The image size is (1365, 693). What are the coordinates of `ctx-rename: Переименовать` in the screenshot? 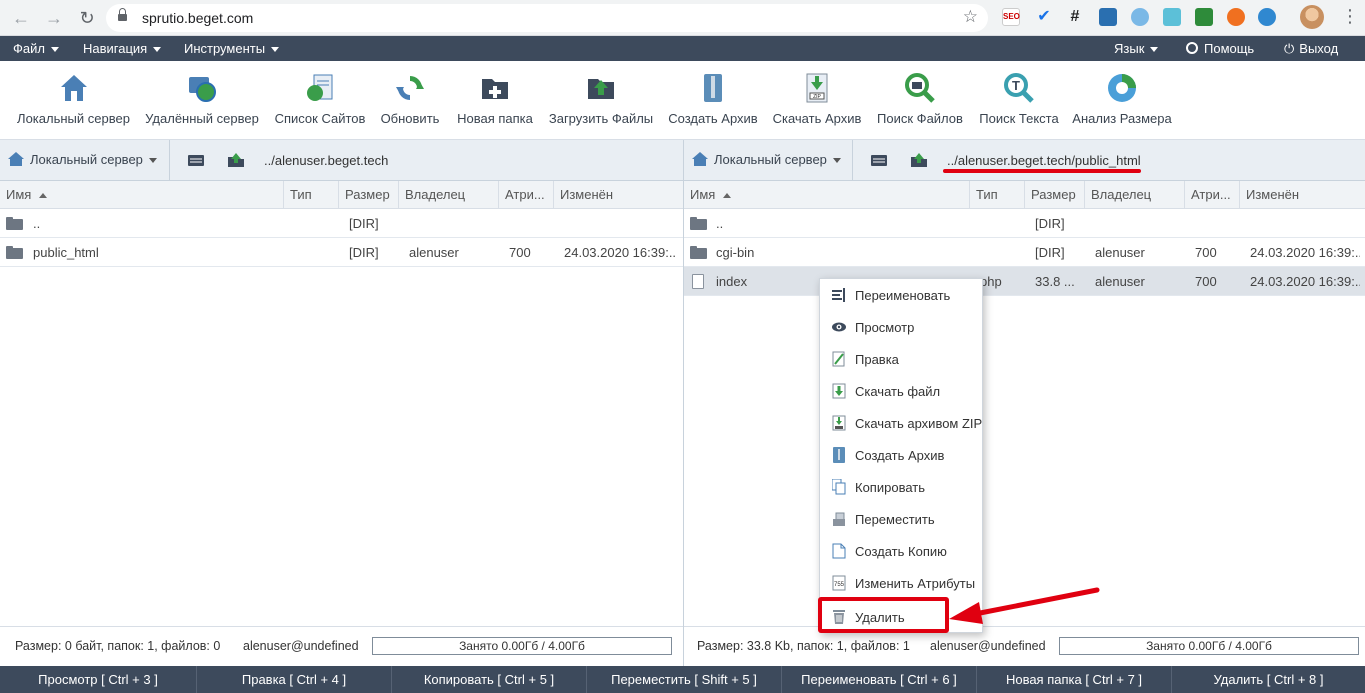 It's located at (902, 295).